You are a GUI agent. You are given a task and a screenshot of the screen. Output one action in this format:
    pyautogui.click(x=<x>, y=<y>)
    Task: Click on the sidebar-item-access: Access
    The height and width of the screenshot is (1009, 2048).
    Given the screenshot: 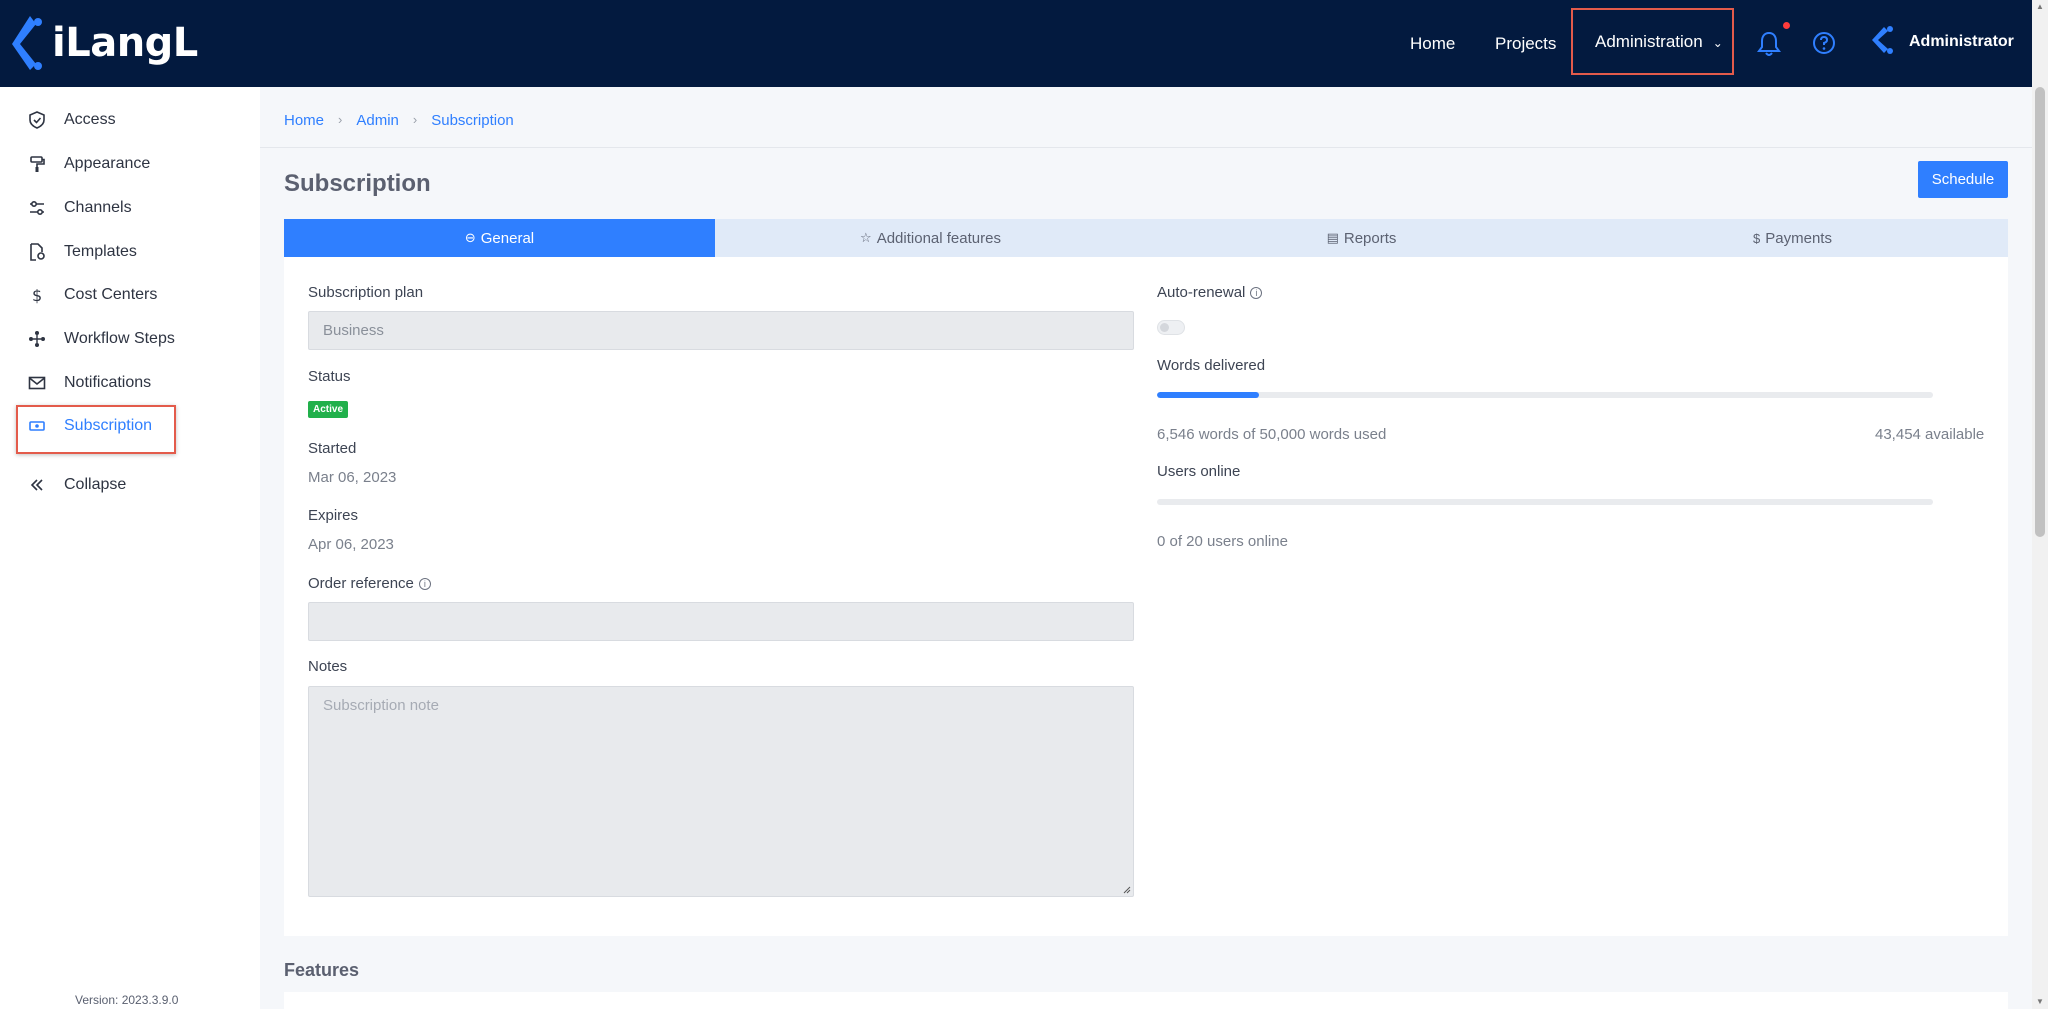 What is the action you would take?
    pyautogui.click(x=72, y=120)
    